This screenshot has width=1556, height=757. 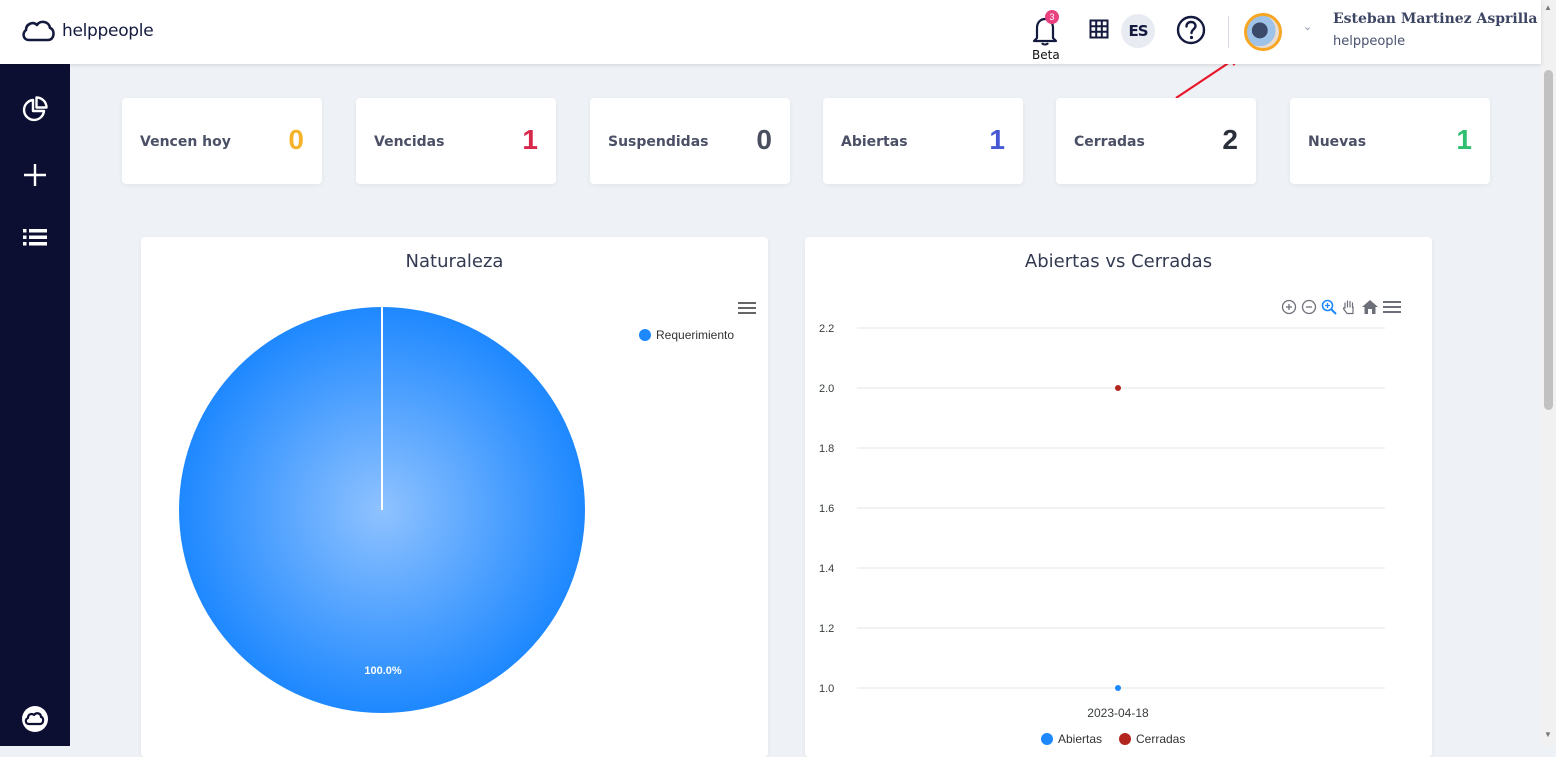 I want to click on apps-grid-button, so click(x=1099, y=31).